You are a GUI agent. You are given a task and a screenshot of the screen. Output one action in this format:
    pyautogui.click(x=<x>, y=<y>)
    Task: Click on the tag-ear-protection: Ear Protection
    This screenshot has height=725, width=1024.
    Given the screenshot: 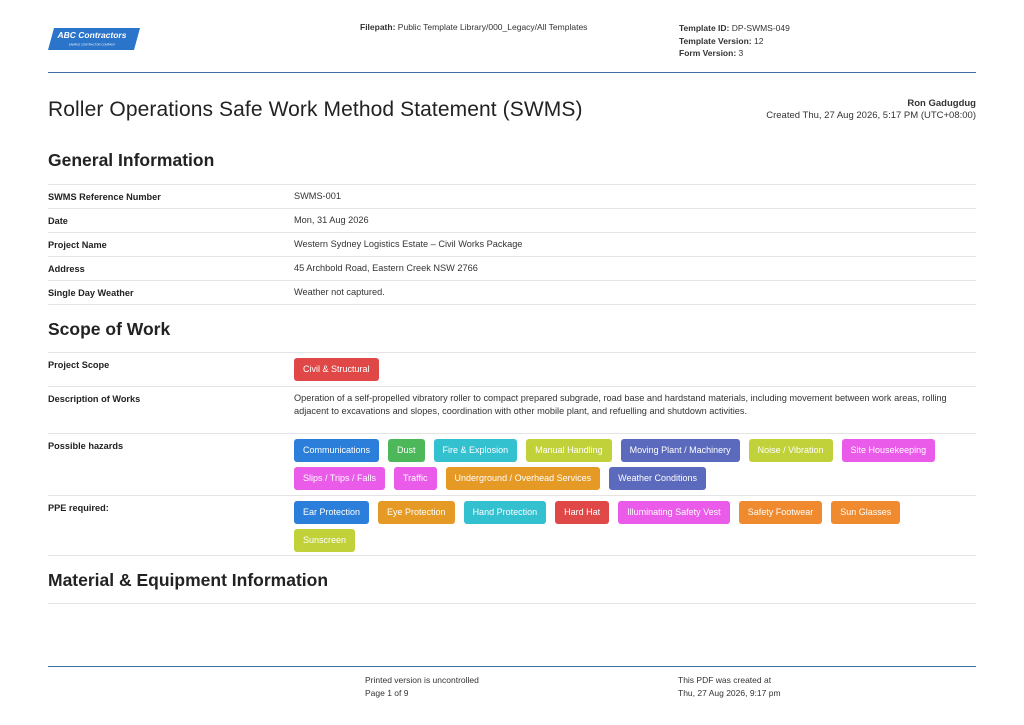 What is the action you would take?
    pyautogui.click(x=332, y=512)
    